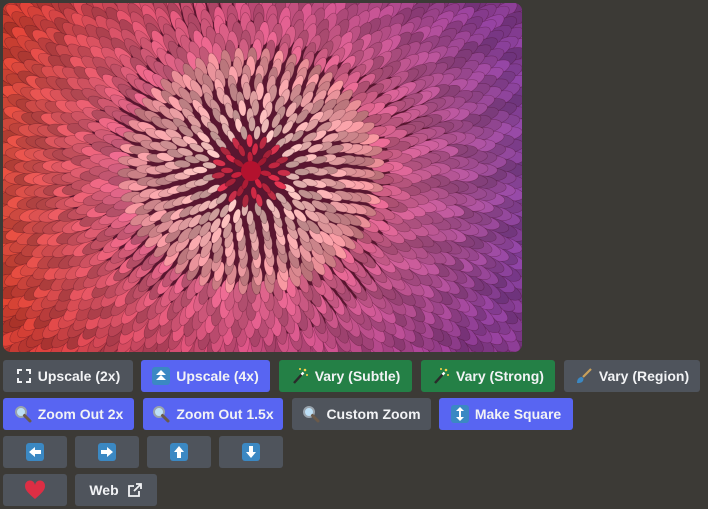 The width and height of the screenshot is (708, 509). I want to click on pan-up-button, so click(179, 452).